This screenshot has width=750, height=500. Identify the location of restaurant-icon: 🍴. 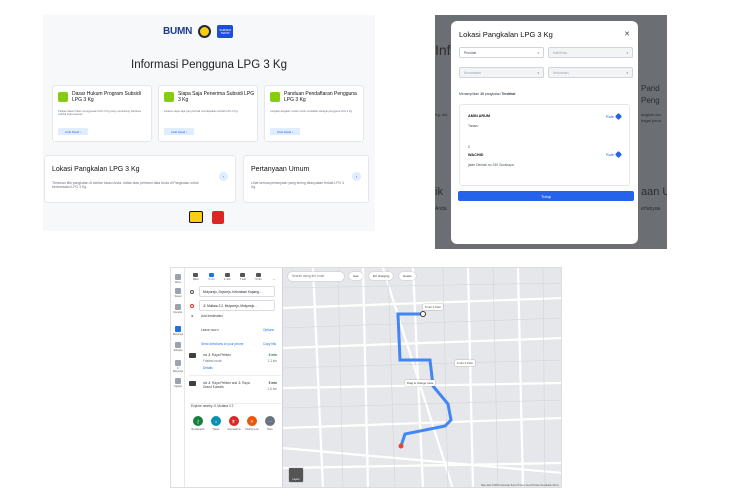
(198, 421).